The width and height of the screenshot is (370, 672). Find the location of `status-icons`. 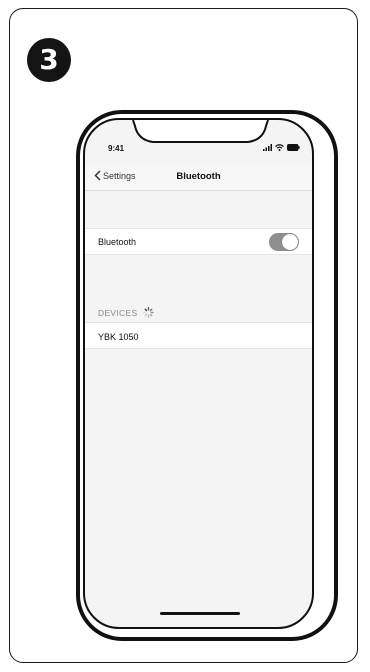

status-icons is located at coordinates (281, 147).